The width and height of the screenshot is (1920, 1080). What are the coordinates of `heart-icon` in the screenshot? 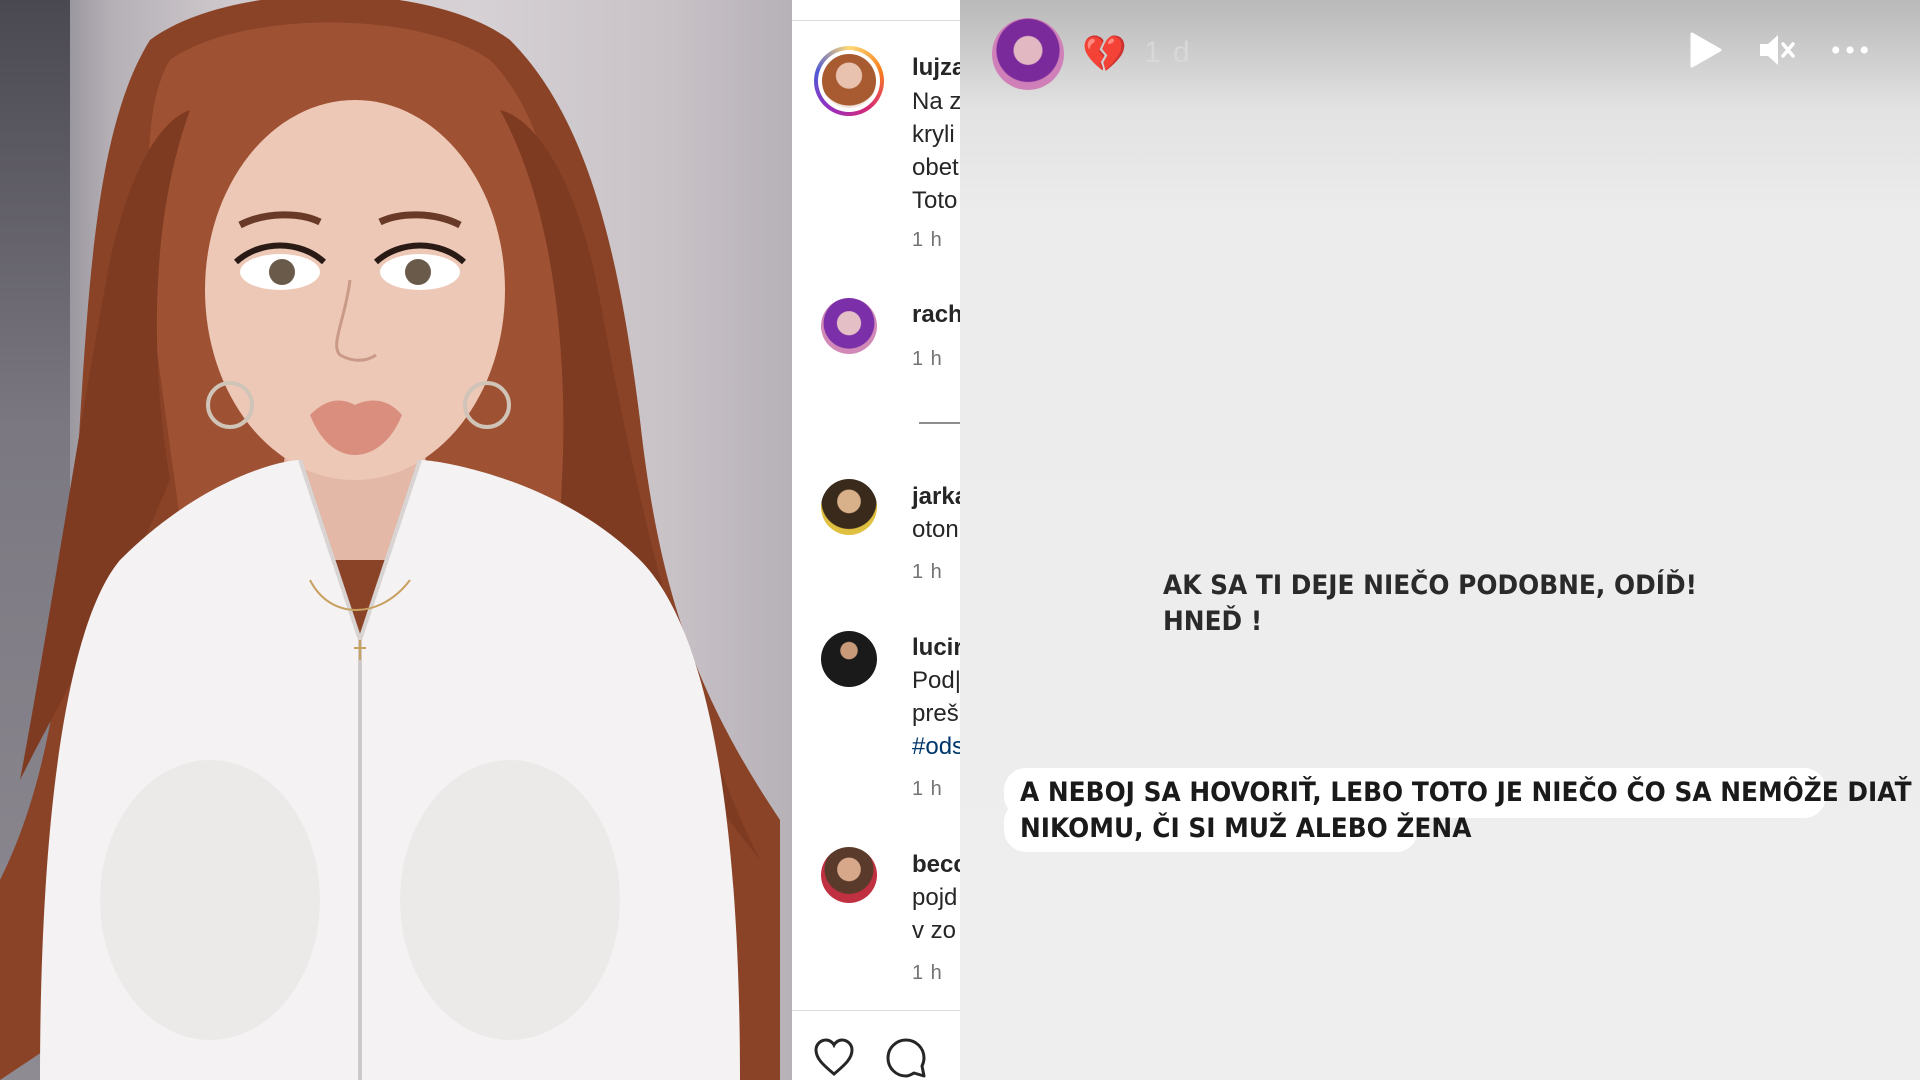 It's located at (834, 1058).